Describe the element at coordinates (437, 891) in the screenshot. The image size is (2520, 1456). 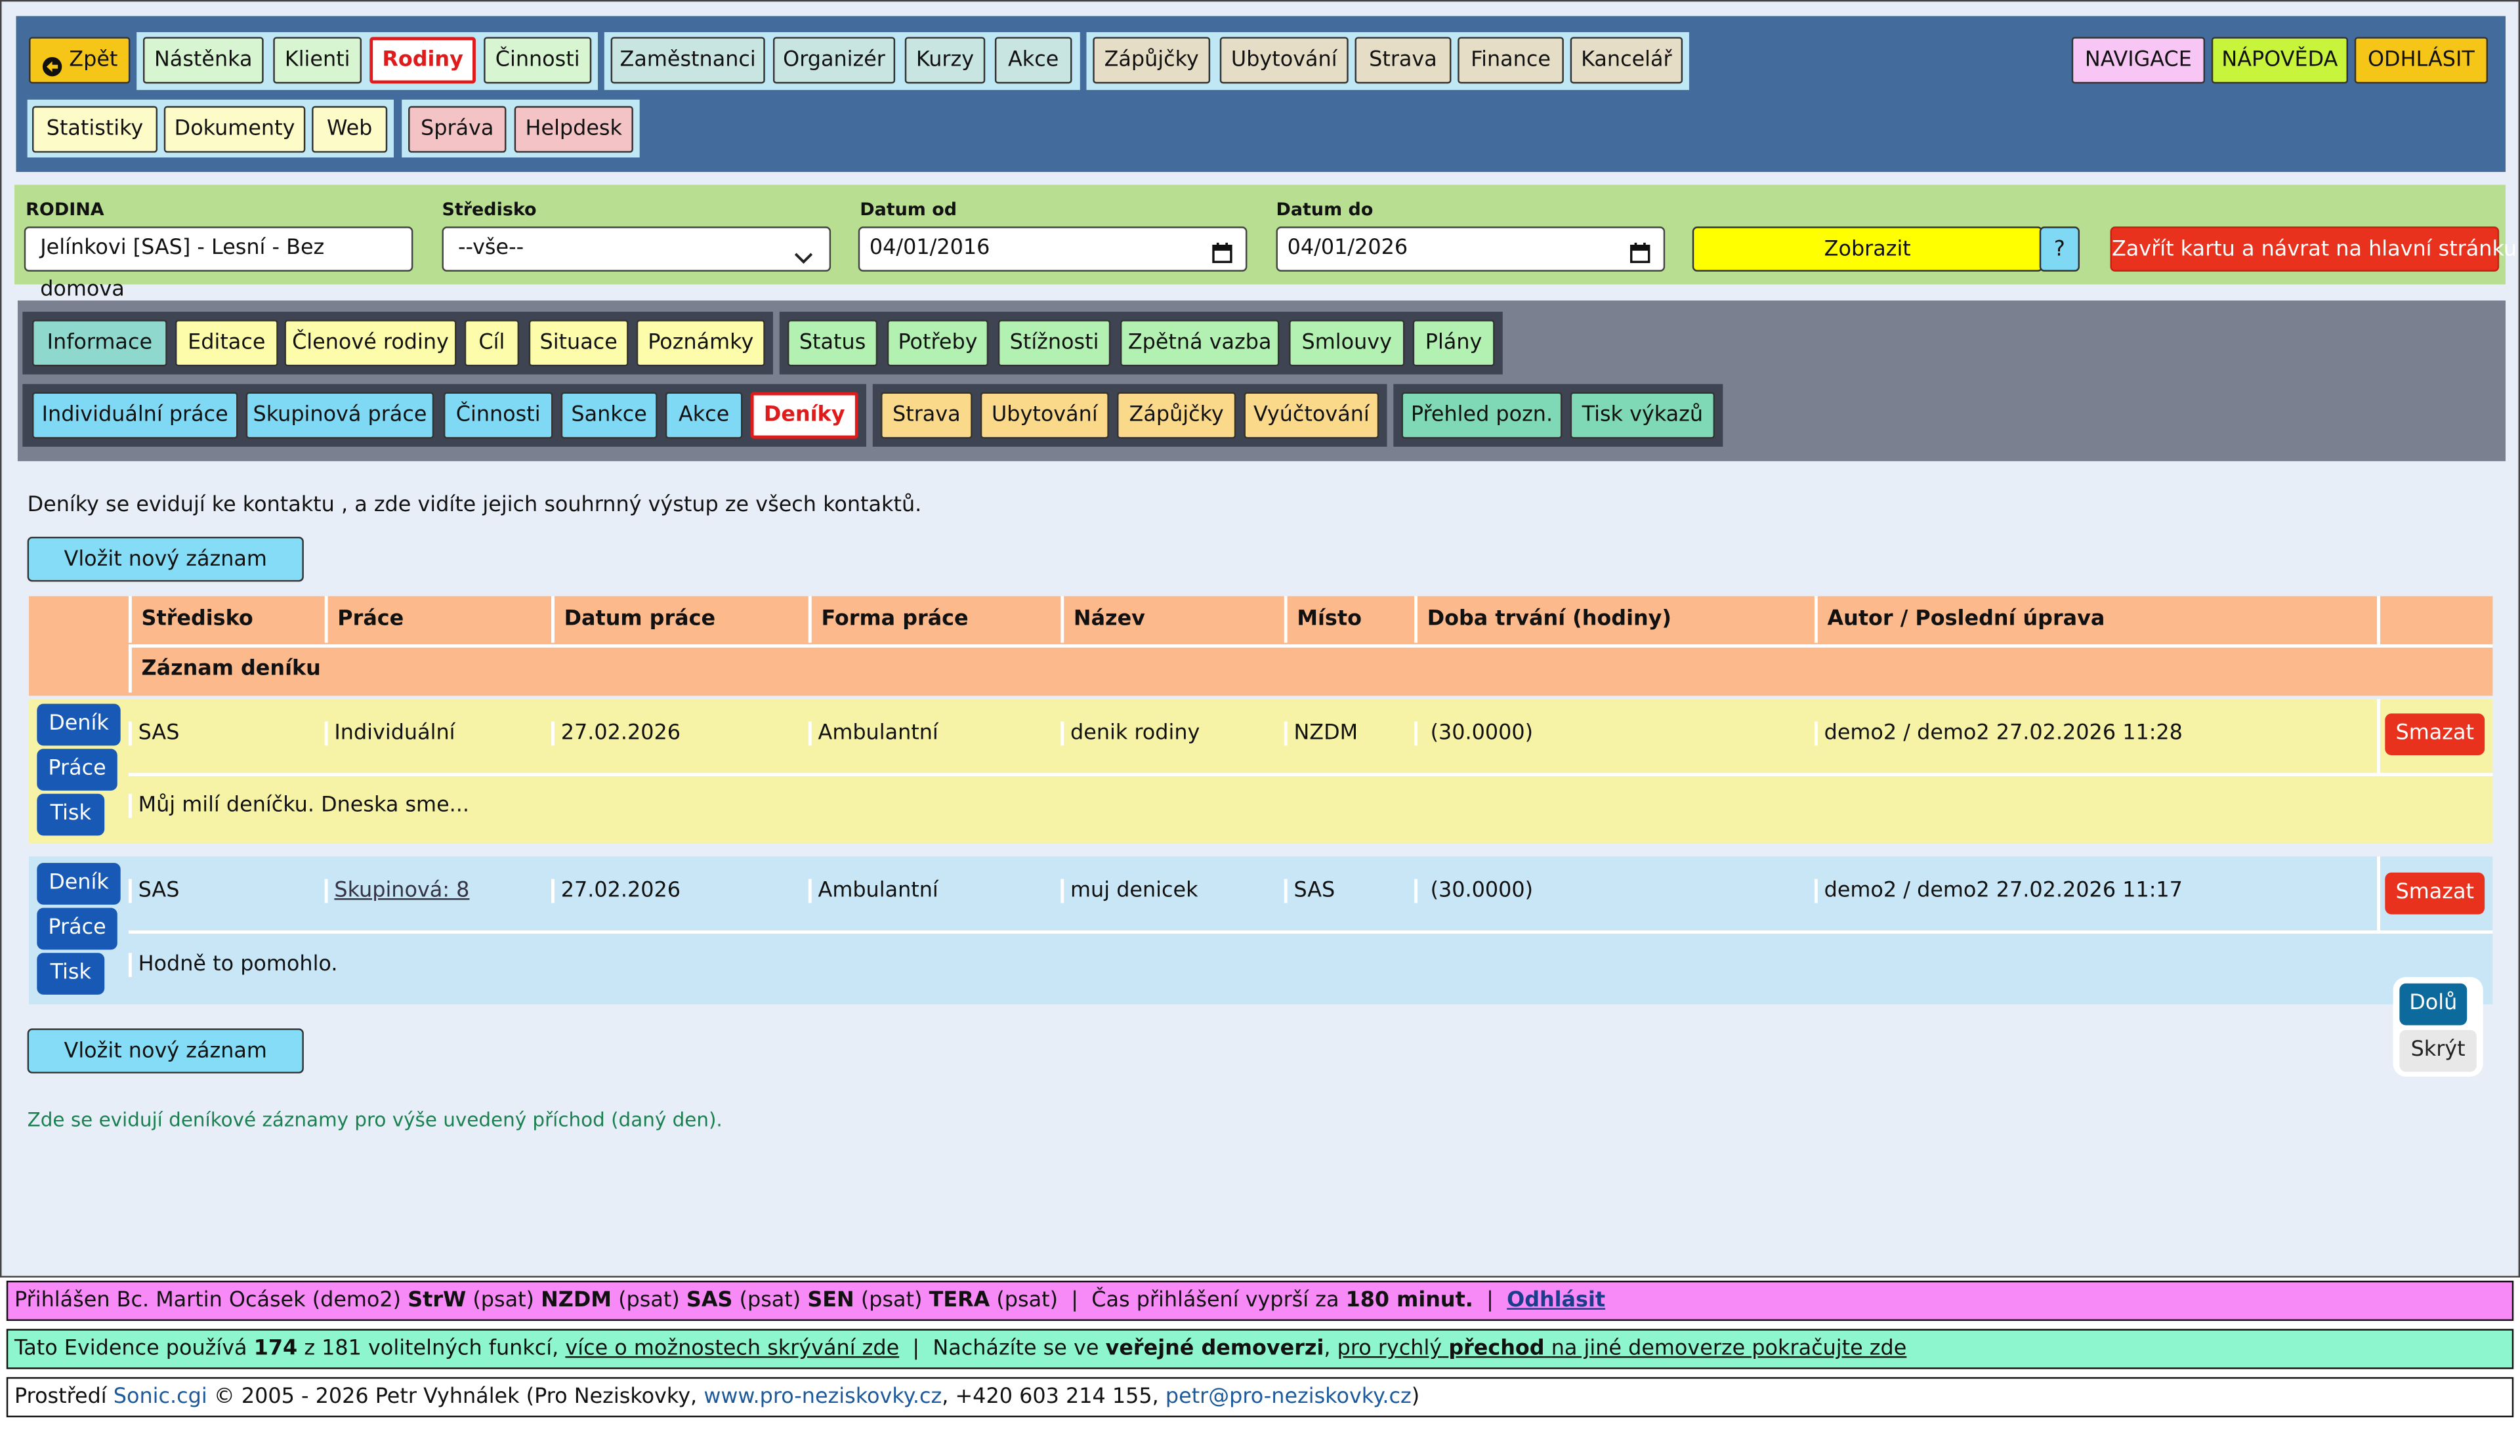
I see `cell-prace-link: Skupinová: 8` at that location.